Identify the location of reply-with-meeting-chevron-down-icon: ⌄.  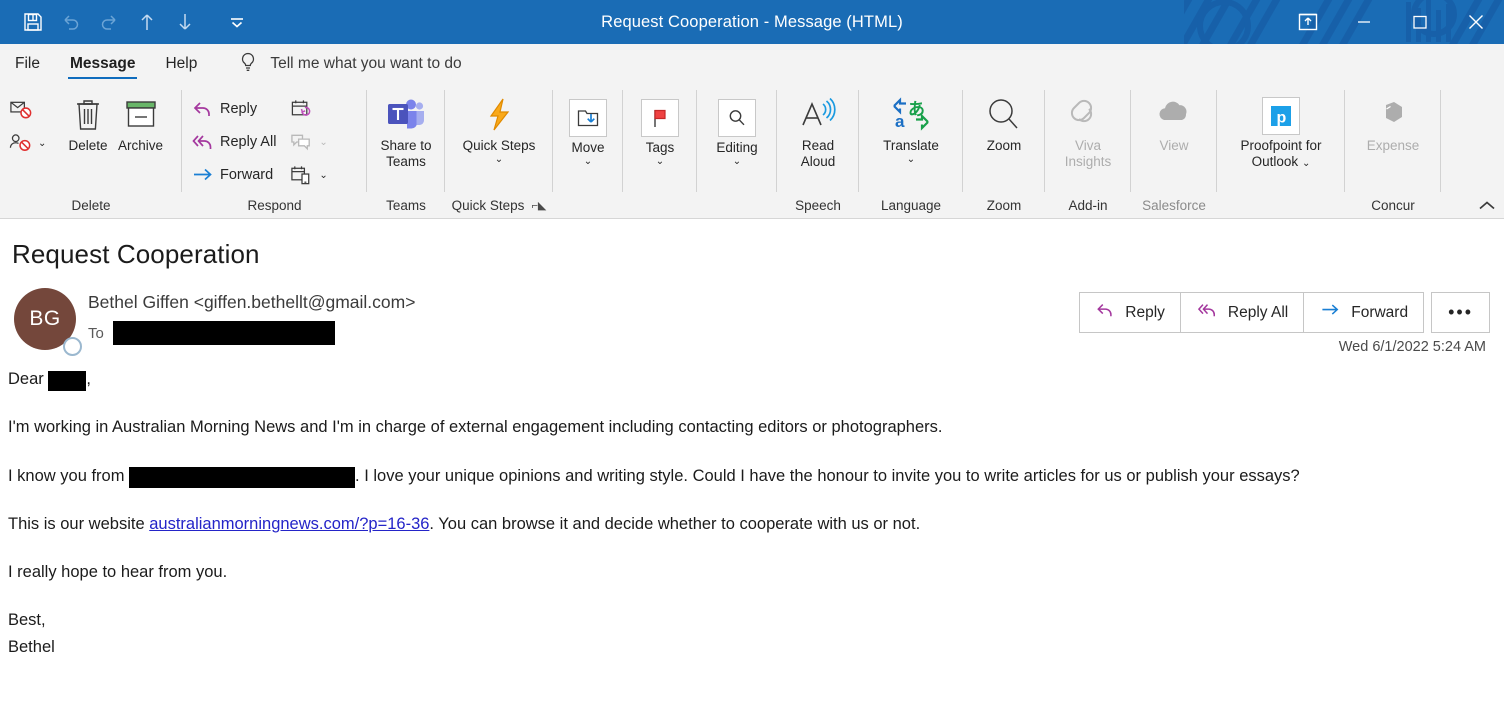
(323, 175).